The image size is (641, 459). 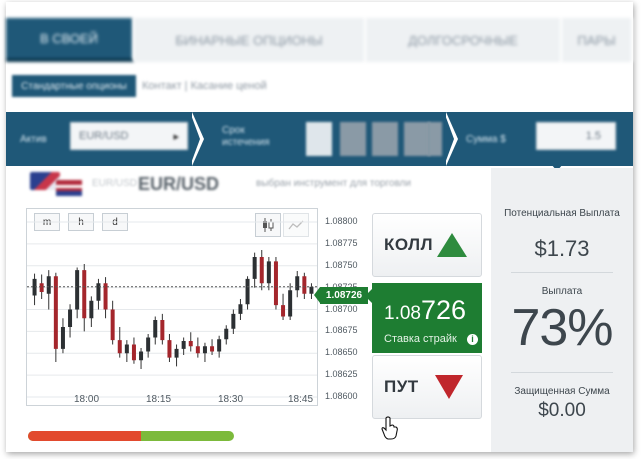 I want to click on y-tick-label: 1.08775, so click(x=341, y=242).